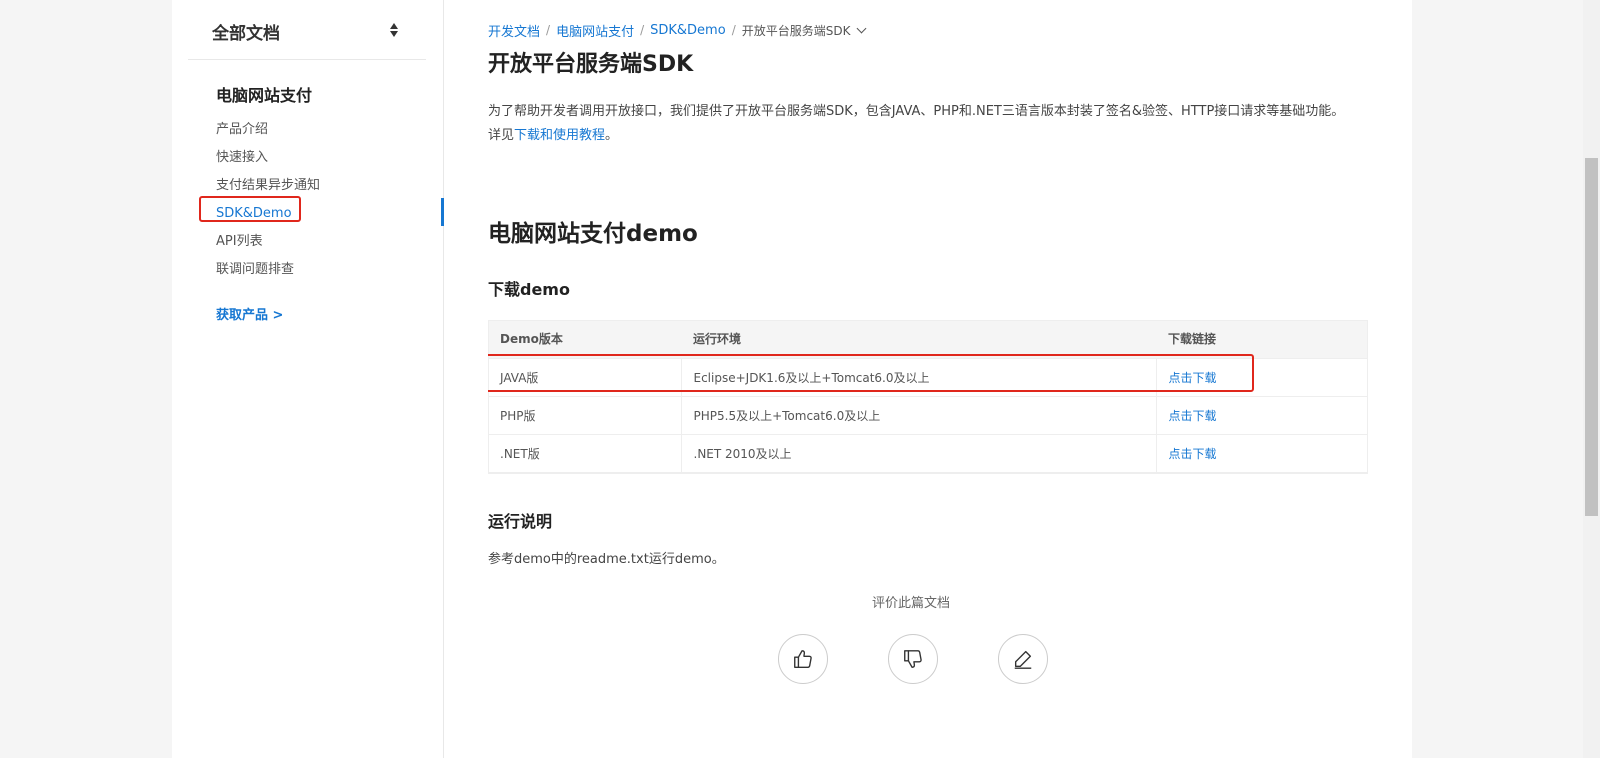 Image resolution: width=1600 pixels, height=758 pixels. I want to click on download-tutorial-link: 下载和使用教程, so click(559, 135).